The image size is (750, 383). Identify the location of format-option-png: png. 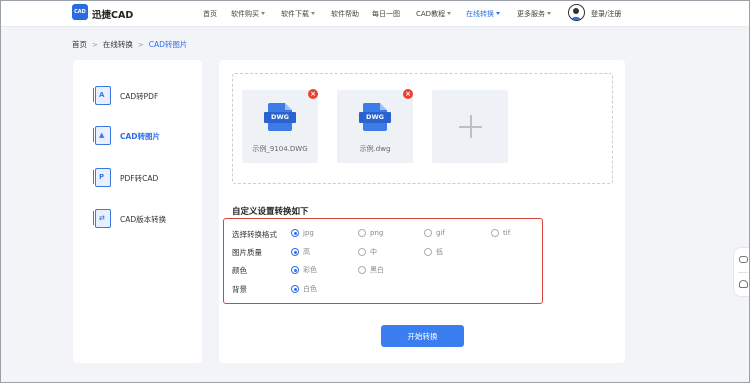
(370, 233).